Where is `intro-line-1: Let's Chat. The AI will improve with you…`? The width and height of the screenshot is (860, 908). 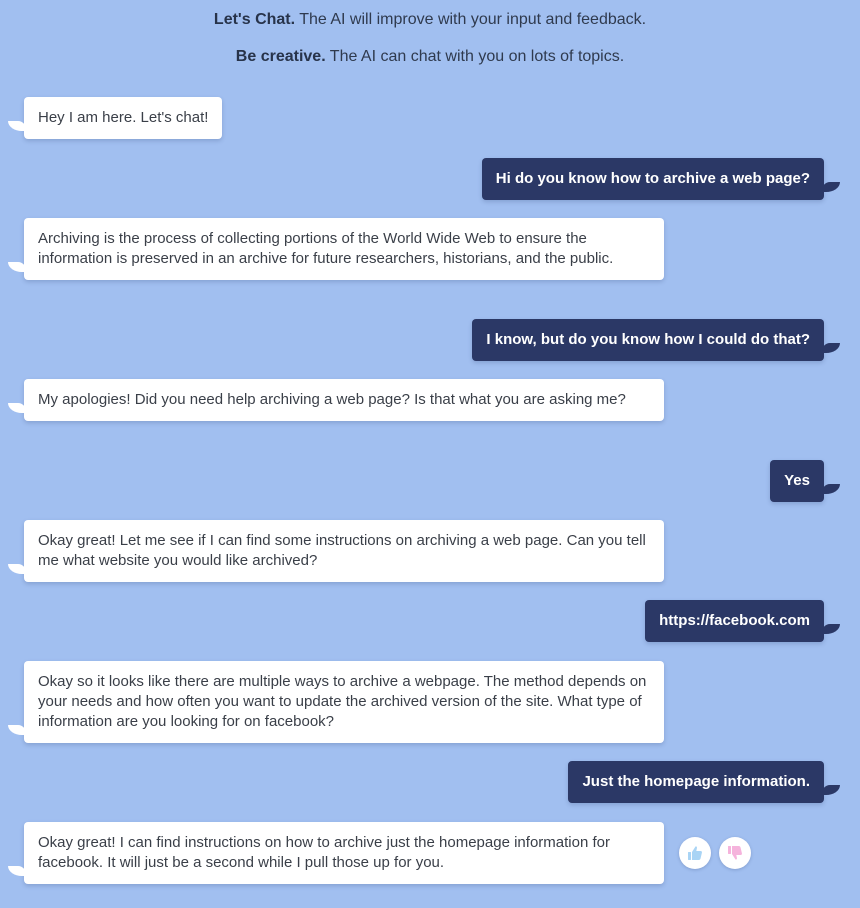 intro-line-1: Let's Chat. The AI will improve with you… is located at coordinates (430, 20).